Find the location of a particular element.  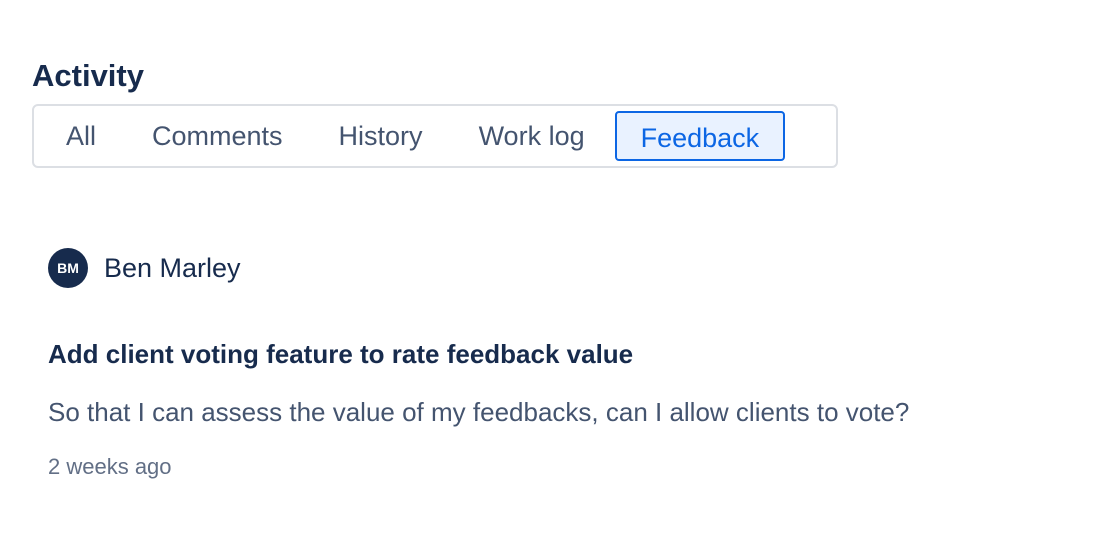

tab-feedback: Feedback is located at coordinates (700, 136).